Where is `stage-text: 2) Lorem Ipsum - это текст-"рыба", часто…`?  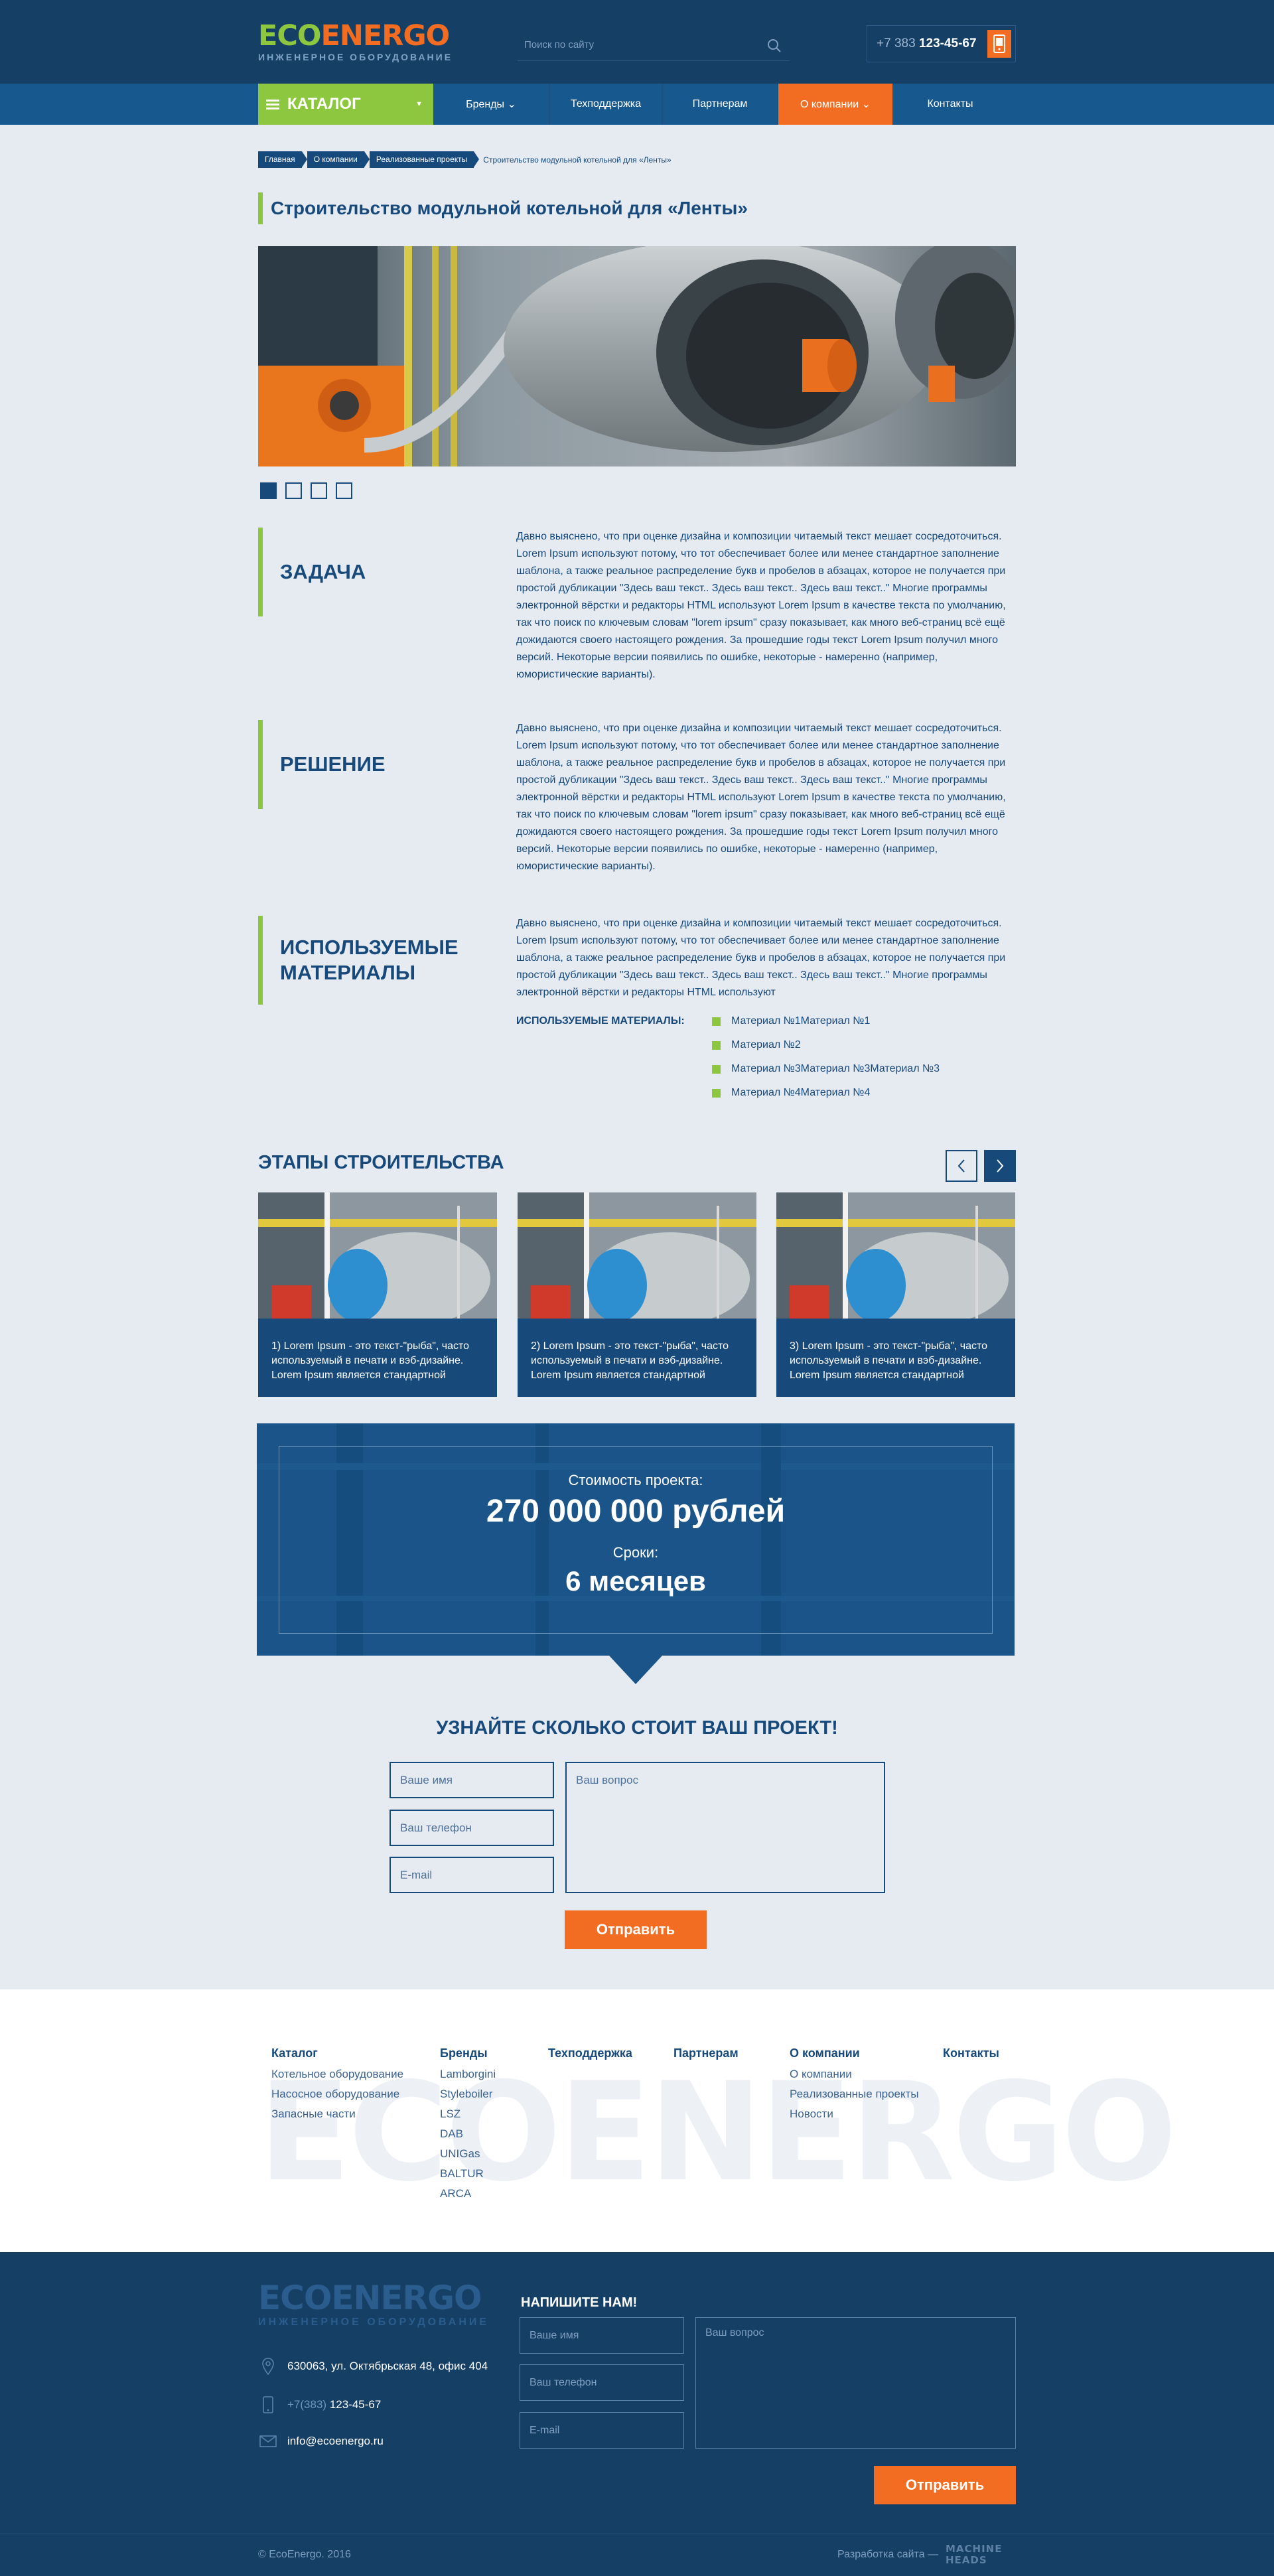
stage-text: 2) Lorem Ipsum - это текст-"рыба", часто… is located at coordinates (630, 1361).